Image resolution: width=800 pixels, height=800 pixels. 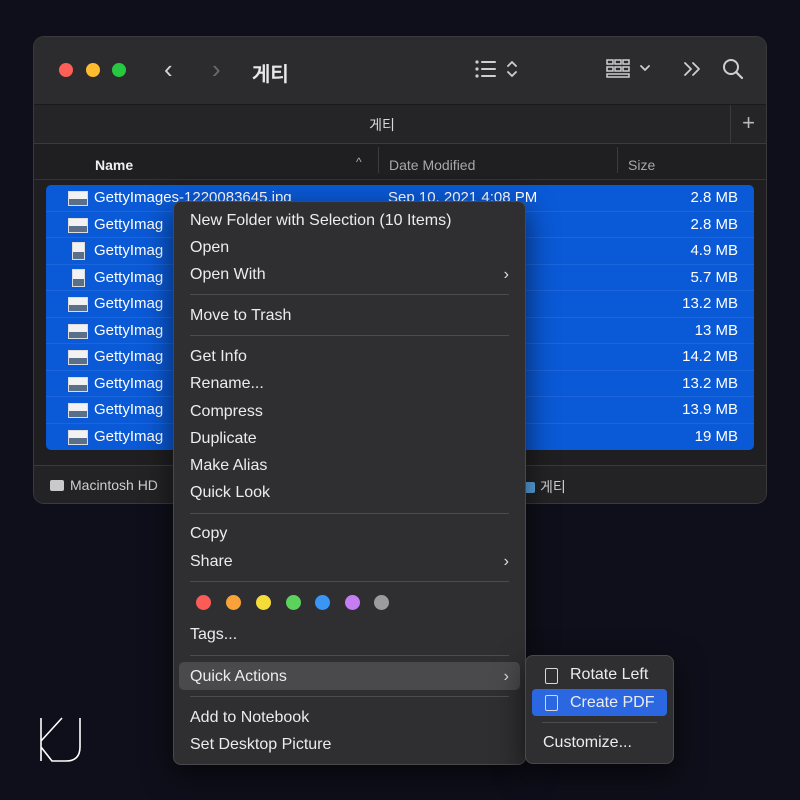 What do you see at coordinates (57, 485) in the screenshot?
I see `hard-drive-icon` at bounding box center [57, 485].